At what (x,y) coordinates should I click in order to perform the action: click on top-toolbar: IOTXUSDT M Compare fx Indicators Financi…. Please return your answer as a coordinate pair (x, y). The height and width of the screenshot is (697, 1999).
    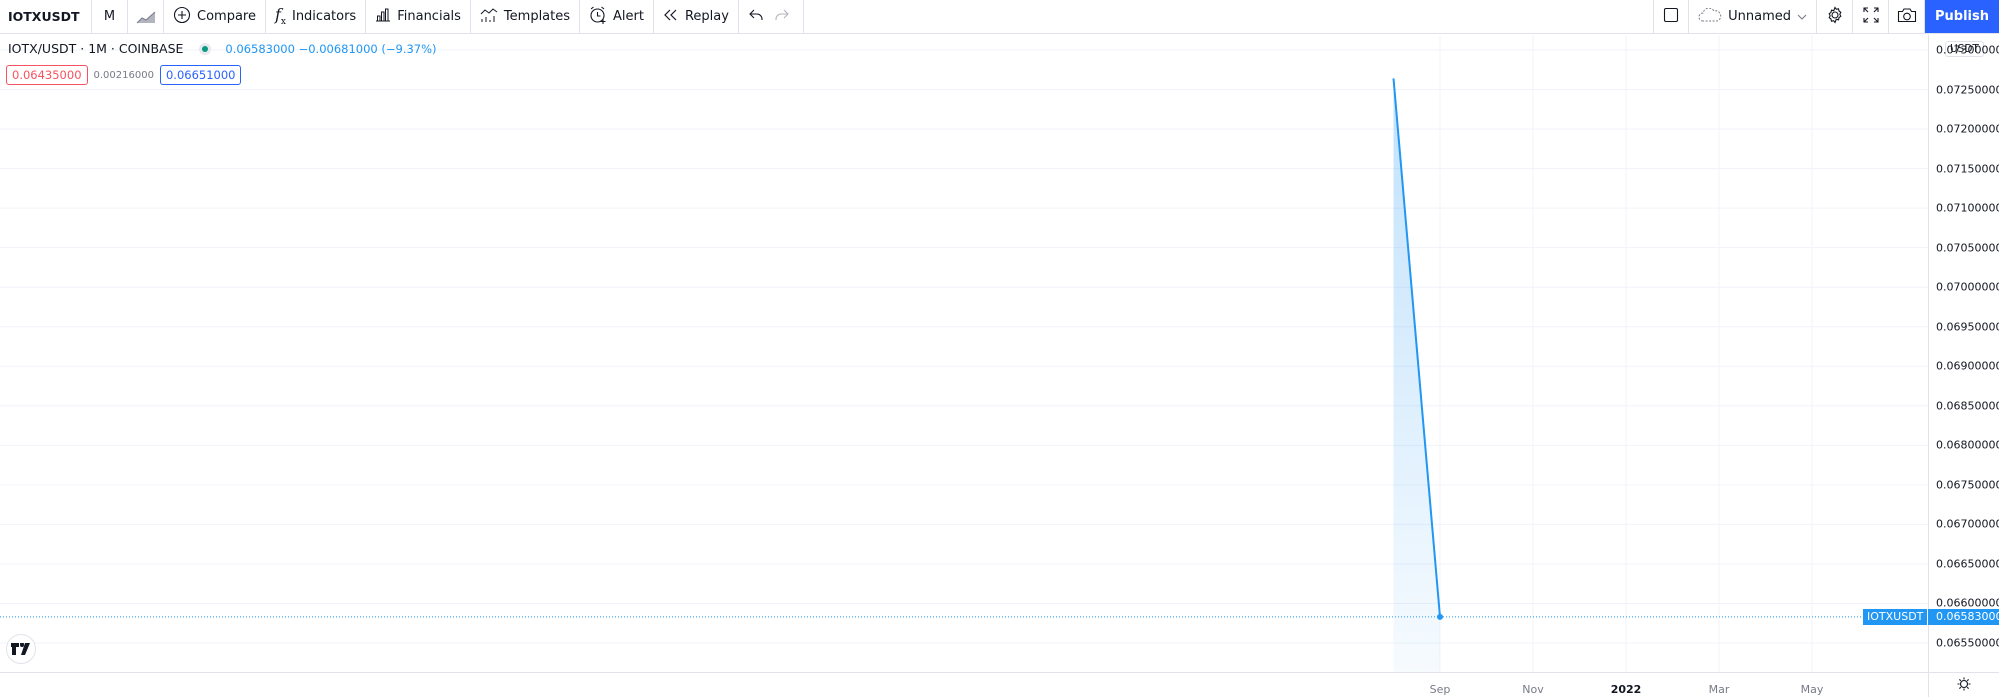
    Looking at the image, I should click on (999, 17).